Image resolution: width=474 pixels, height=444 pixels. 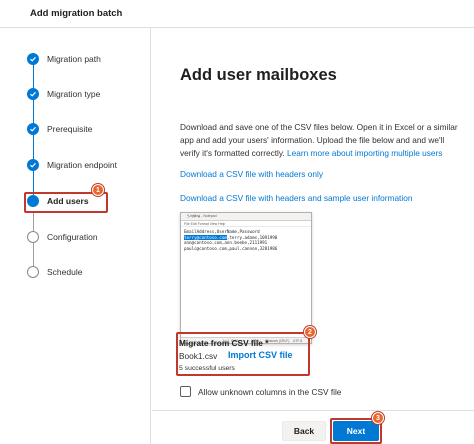 I want to click on allow-unknown-columns-checkbox, so click(x=185, y=391).